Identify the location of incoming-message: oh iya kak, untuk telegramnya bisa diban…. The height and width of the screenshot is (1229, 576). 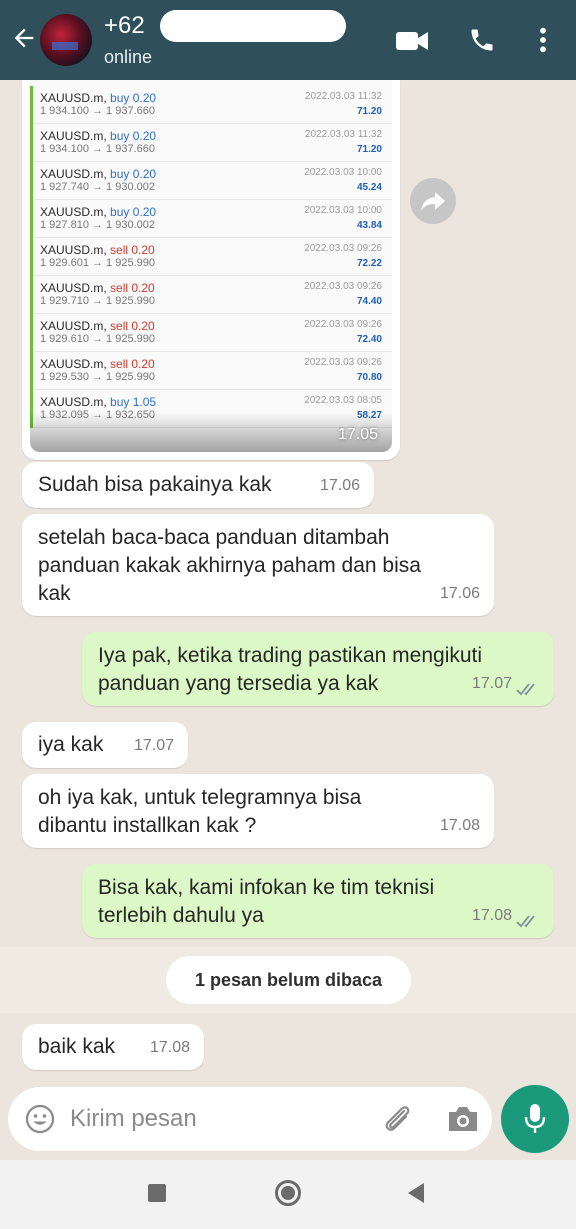
(258, 811).